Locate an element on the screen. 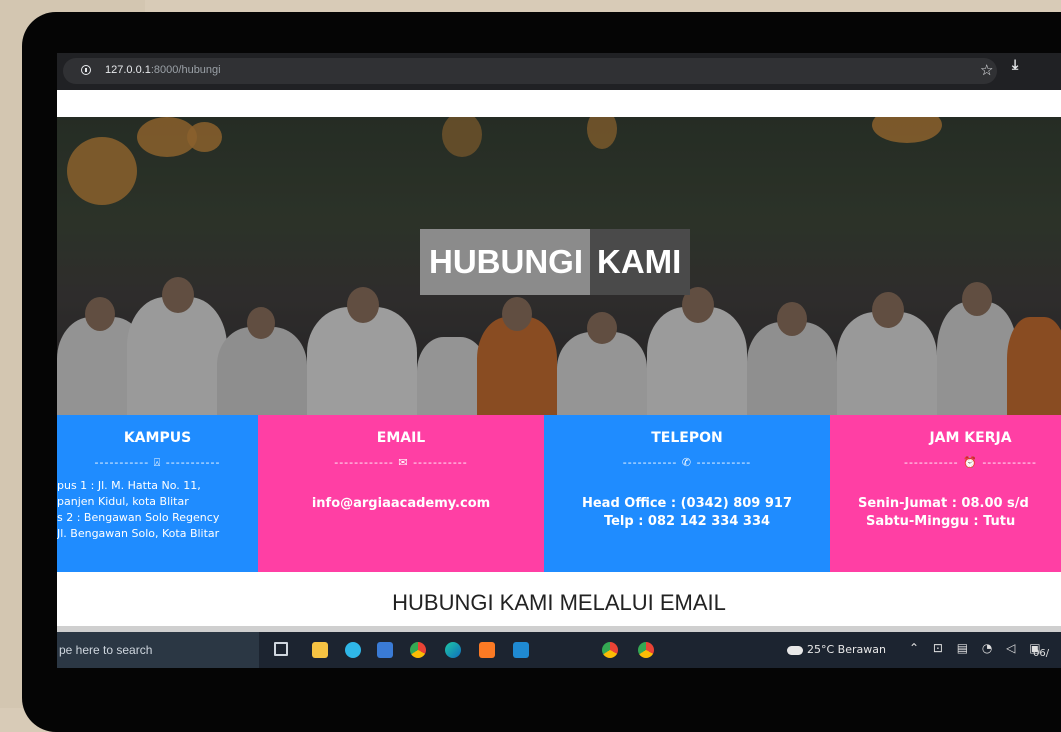 The image size is (1061, 732). phone-line: Head Office : (0342) 809 917 is located at coordinates (686, 503).